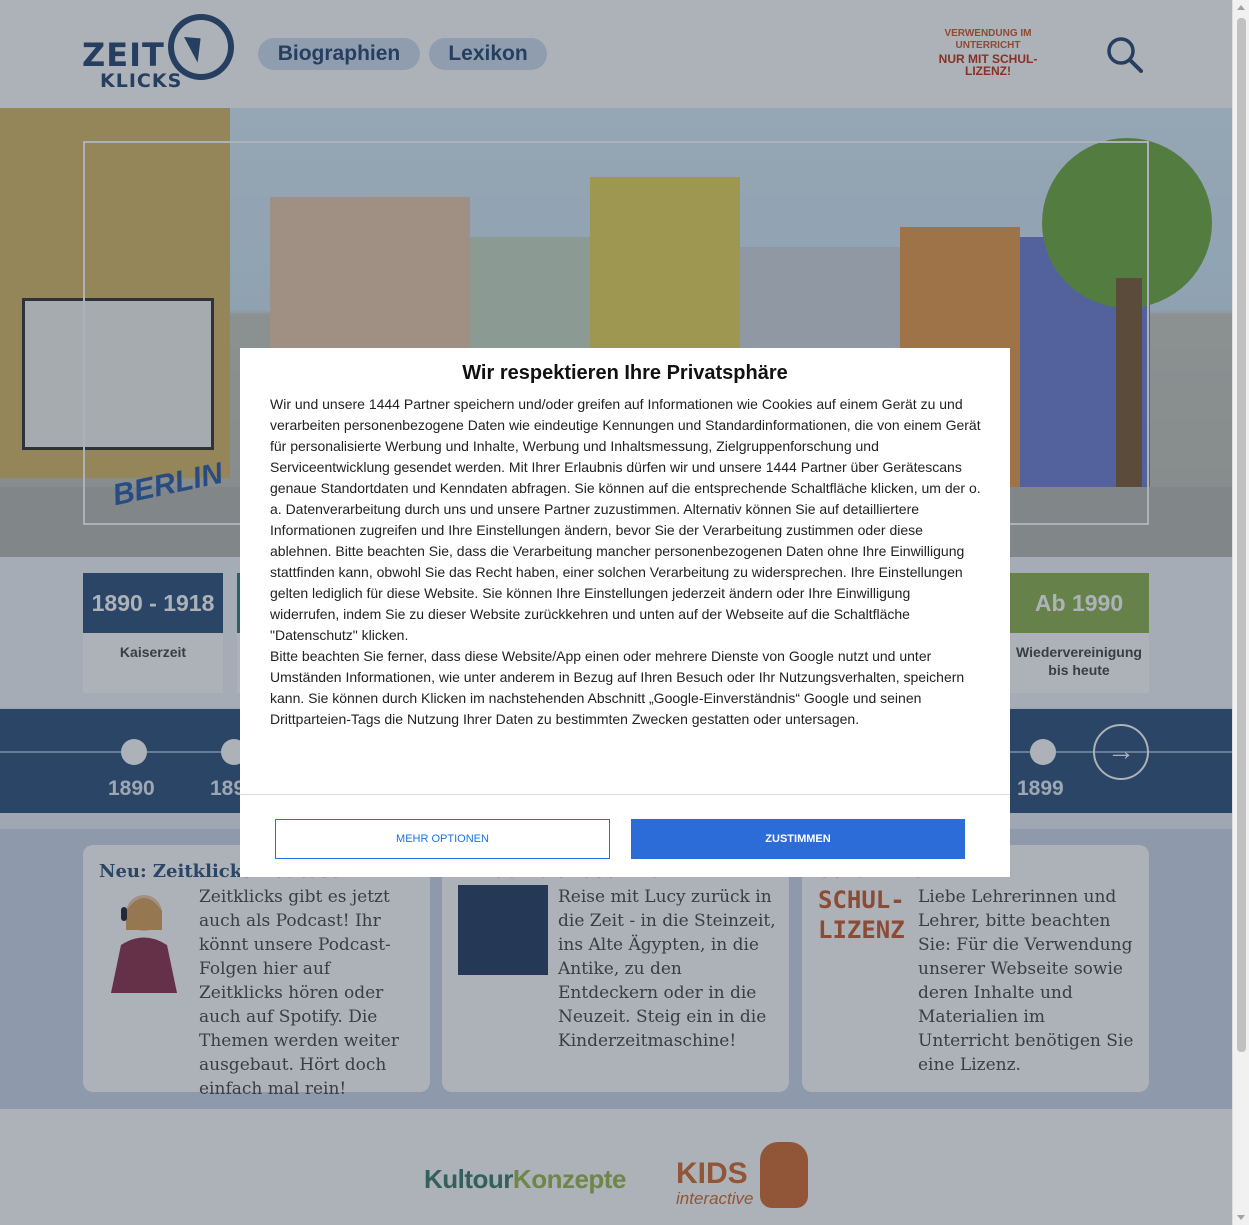 The image size is (1249, 1225). I want to click on scrollbar, so click(1240, 612).